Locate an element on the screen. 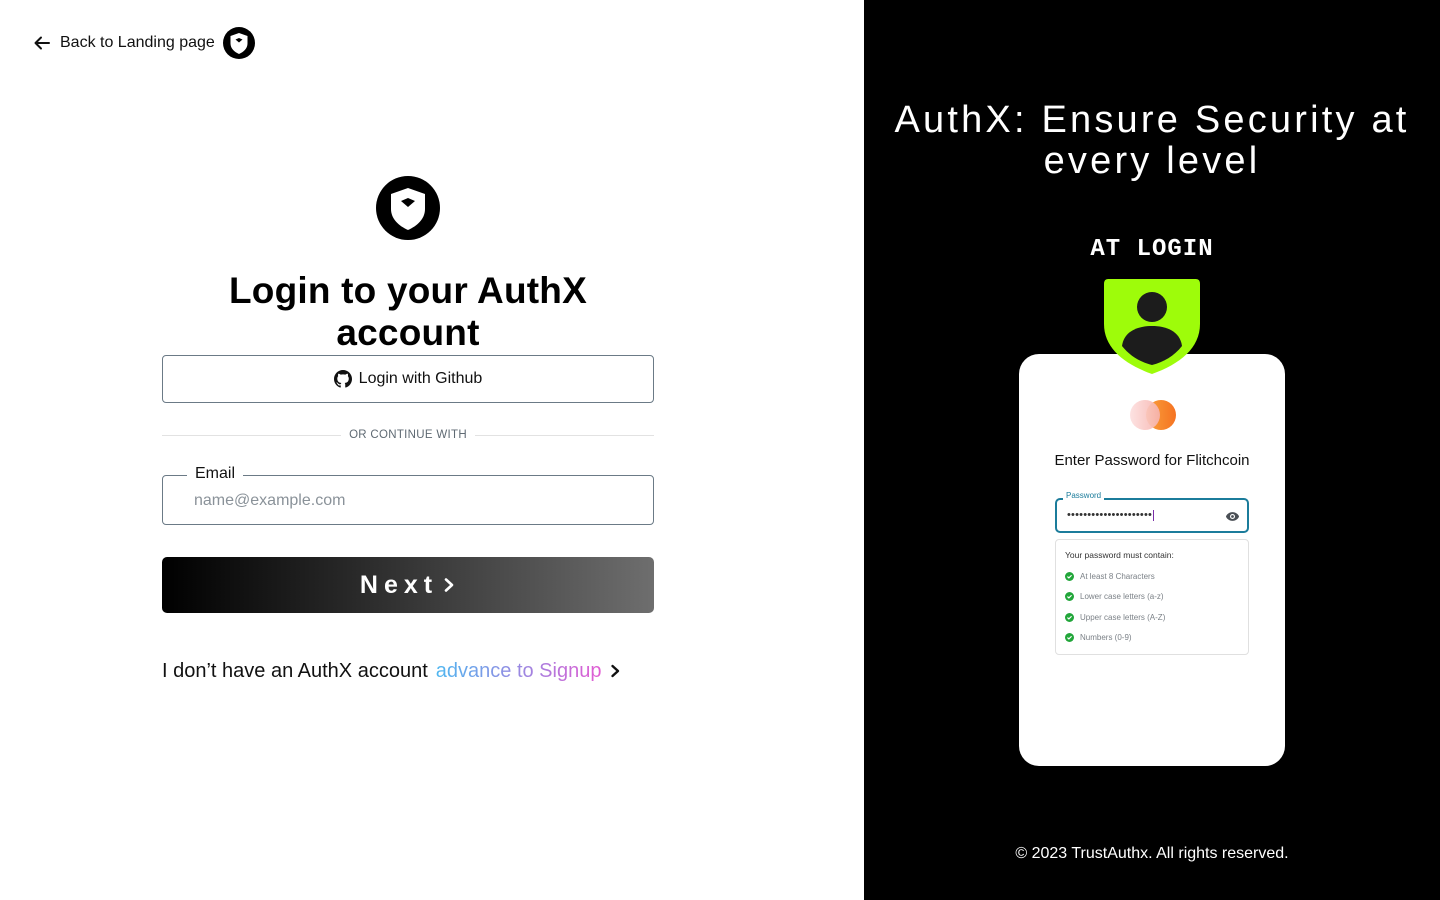 Image resolution: width=1440 pixels, height=900 pixels. rule-item: Lower case letters (a-z) is located at coordinates (1114, 596).